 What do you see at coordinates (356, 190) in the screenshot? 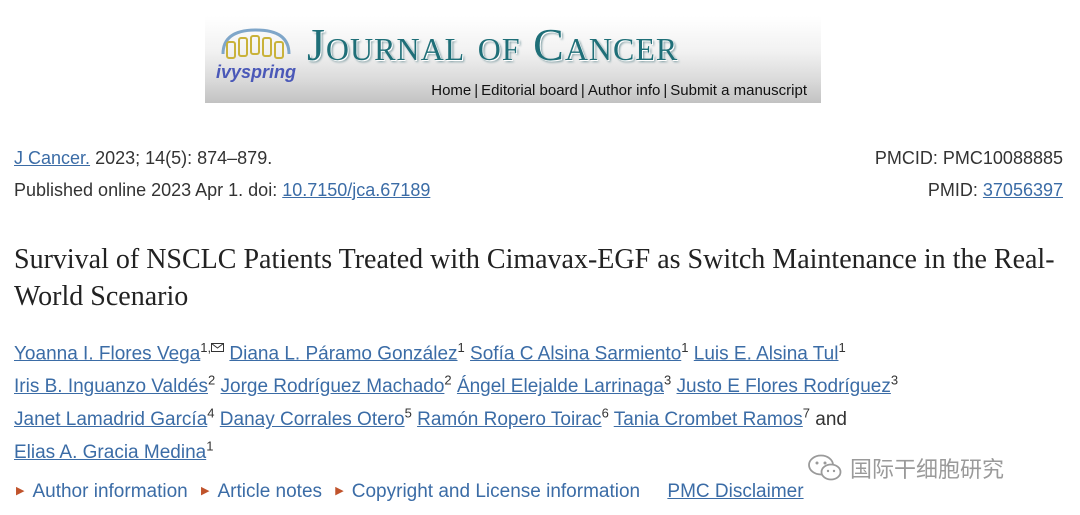
I see `doi-link: 10.7150/jca.67189` at bounding box center [356, 190].